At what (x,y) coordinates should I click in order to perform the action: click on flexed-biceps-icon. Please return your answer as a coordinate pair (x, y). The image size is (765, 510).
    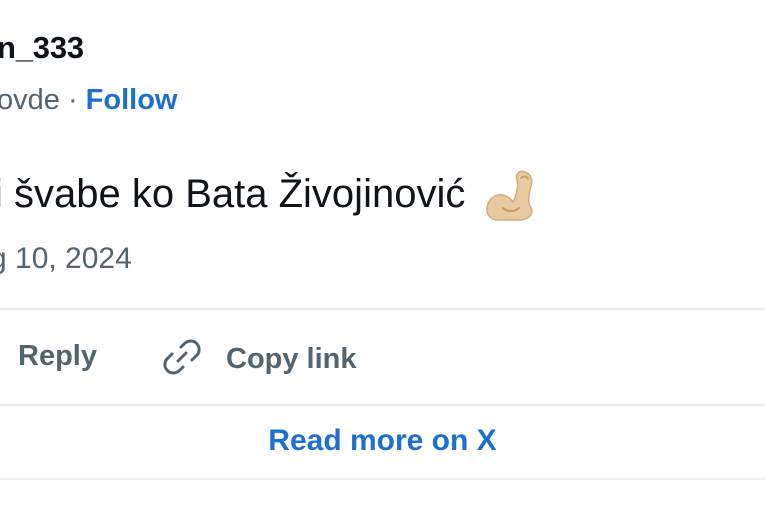
    Looking at the image, I should click on (509, 194).